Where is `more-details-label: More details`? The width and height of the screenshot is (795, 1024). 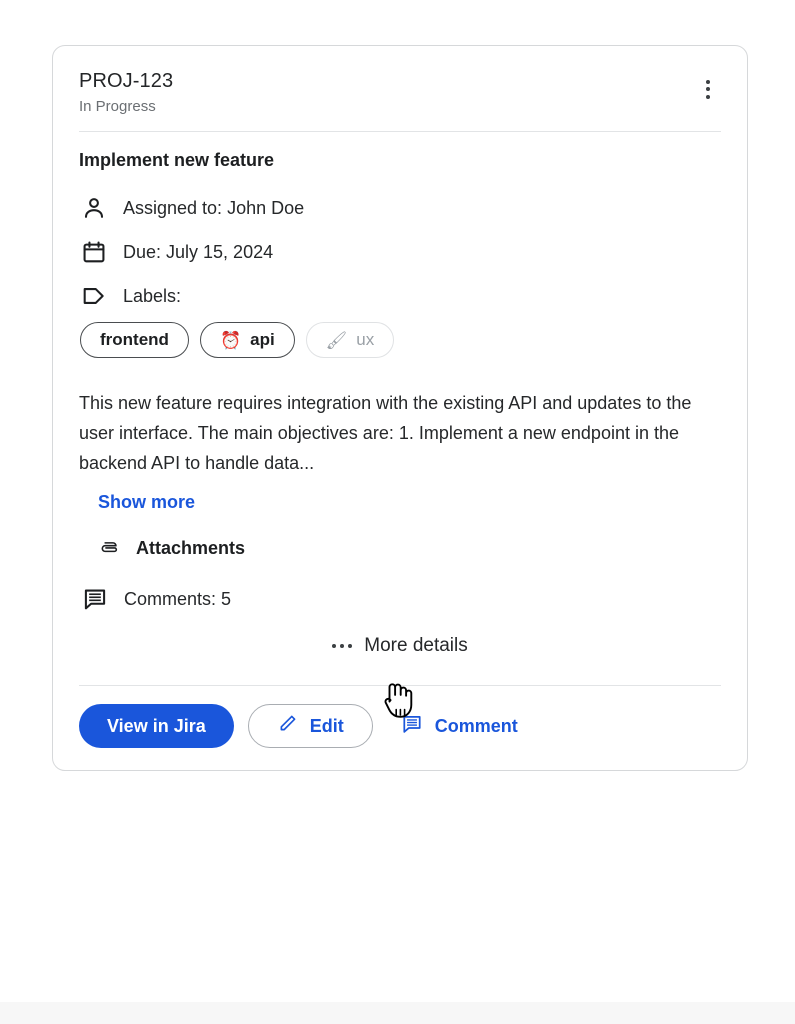 more-details-label: More details is located at coordinates (416, 645).